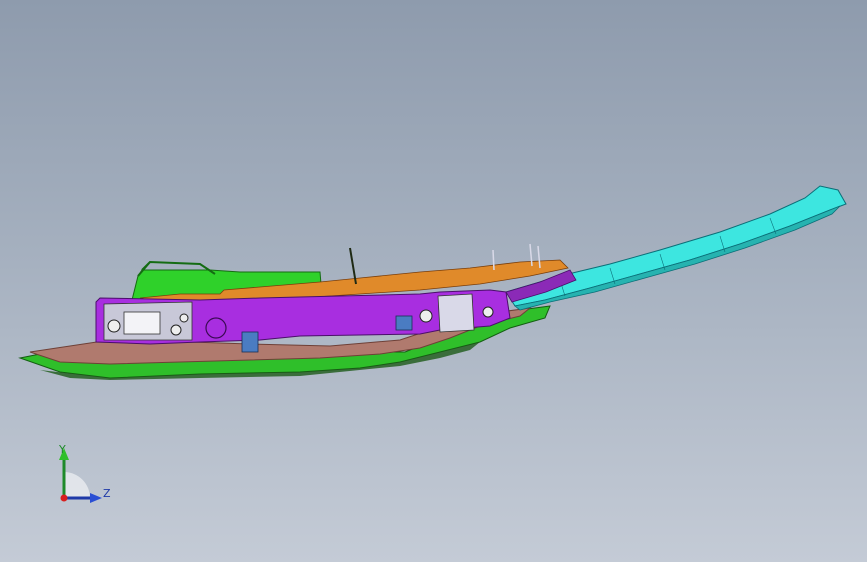  Describe the element at coordinates (107, 493) in the screenshot. I see `triad-z-label: Z` at that location.